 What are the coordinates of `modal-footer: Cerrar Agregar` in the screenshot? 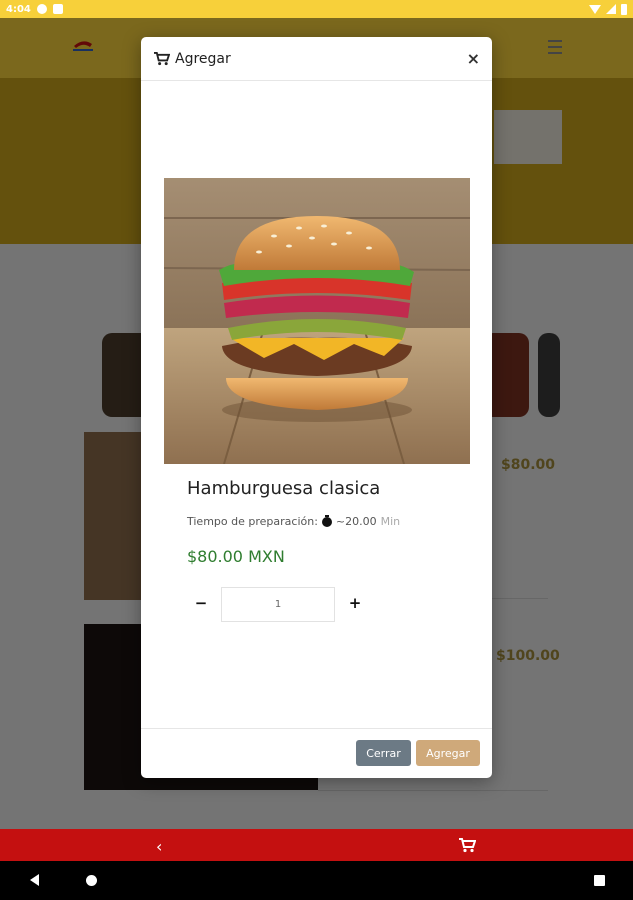 It's located at (316, 753).